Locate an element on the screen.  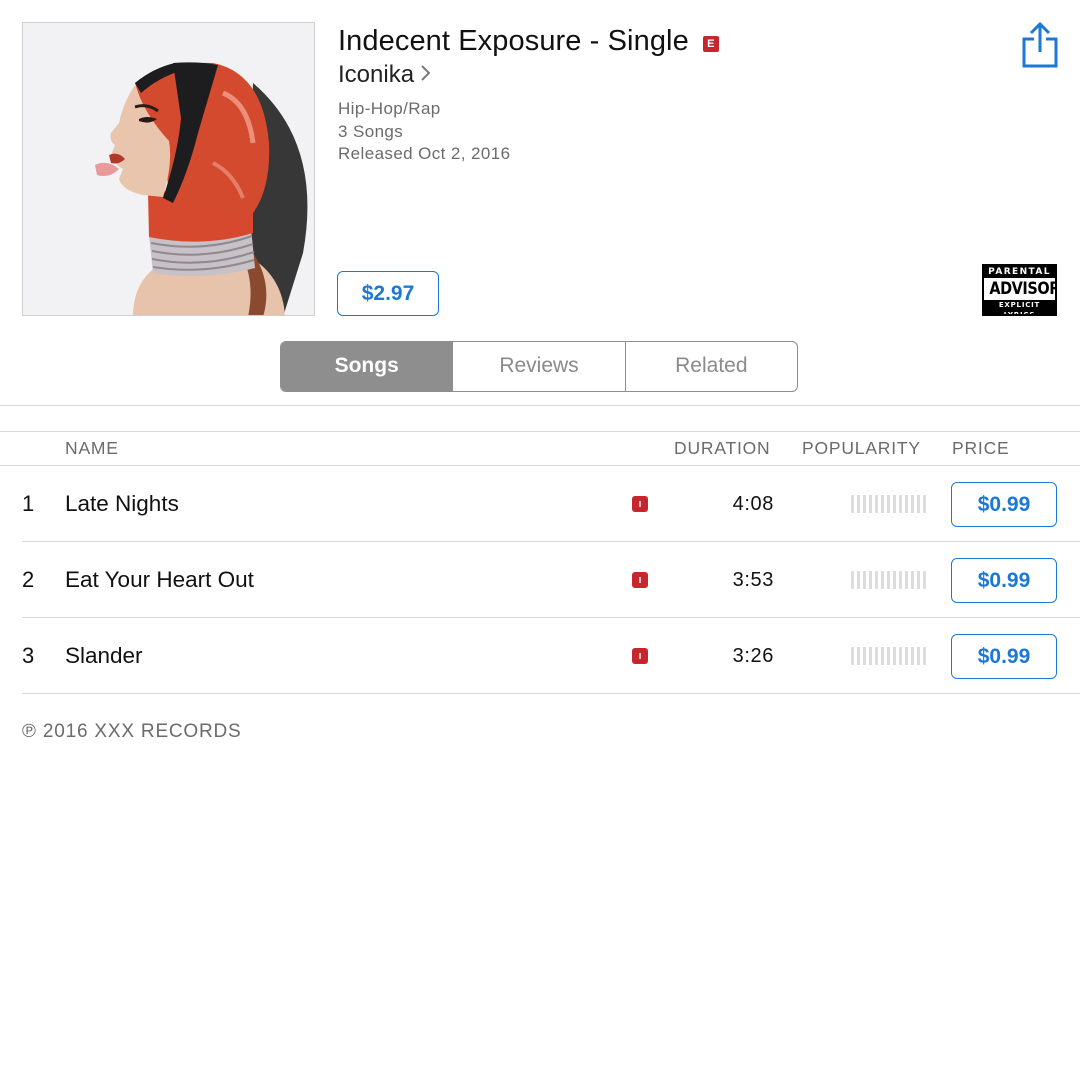
song-row: 2 Eat Your Heart Out 3:53 $0.99 is located at coordinates (540, 580).